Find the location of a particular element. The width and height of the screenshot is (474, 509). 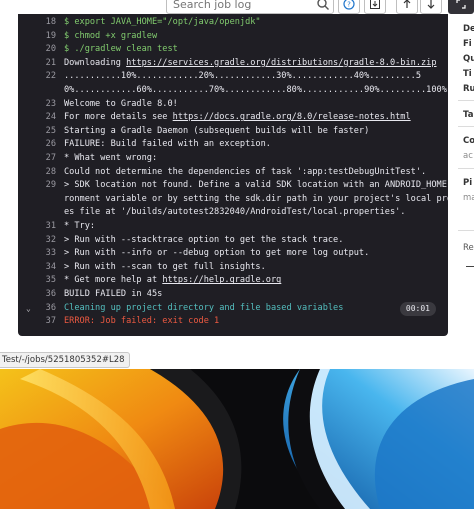

search-job-log-input is located at coordinates (243, 6).